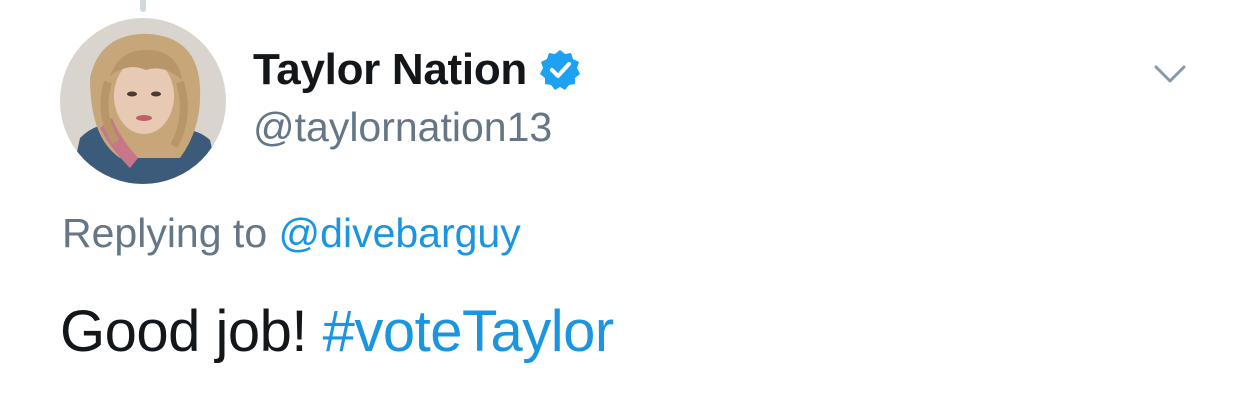  What do you see at coordinates (560, 70) in the screenshot?
I see `verified-badge-icon` at bounding box center [560, 70].